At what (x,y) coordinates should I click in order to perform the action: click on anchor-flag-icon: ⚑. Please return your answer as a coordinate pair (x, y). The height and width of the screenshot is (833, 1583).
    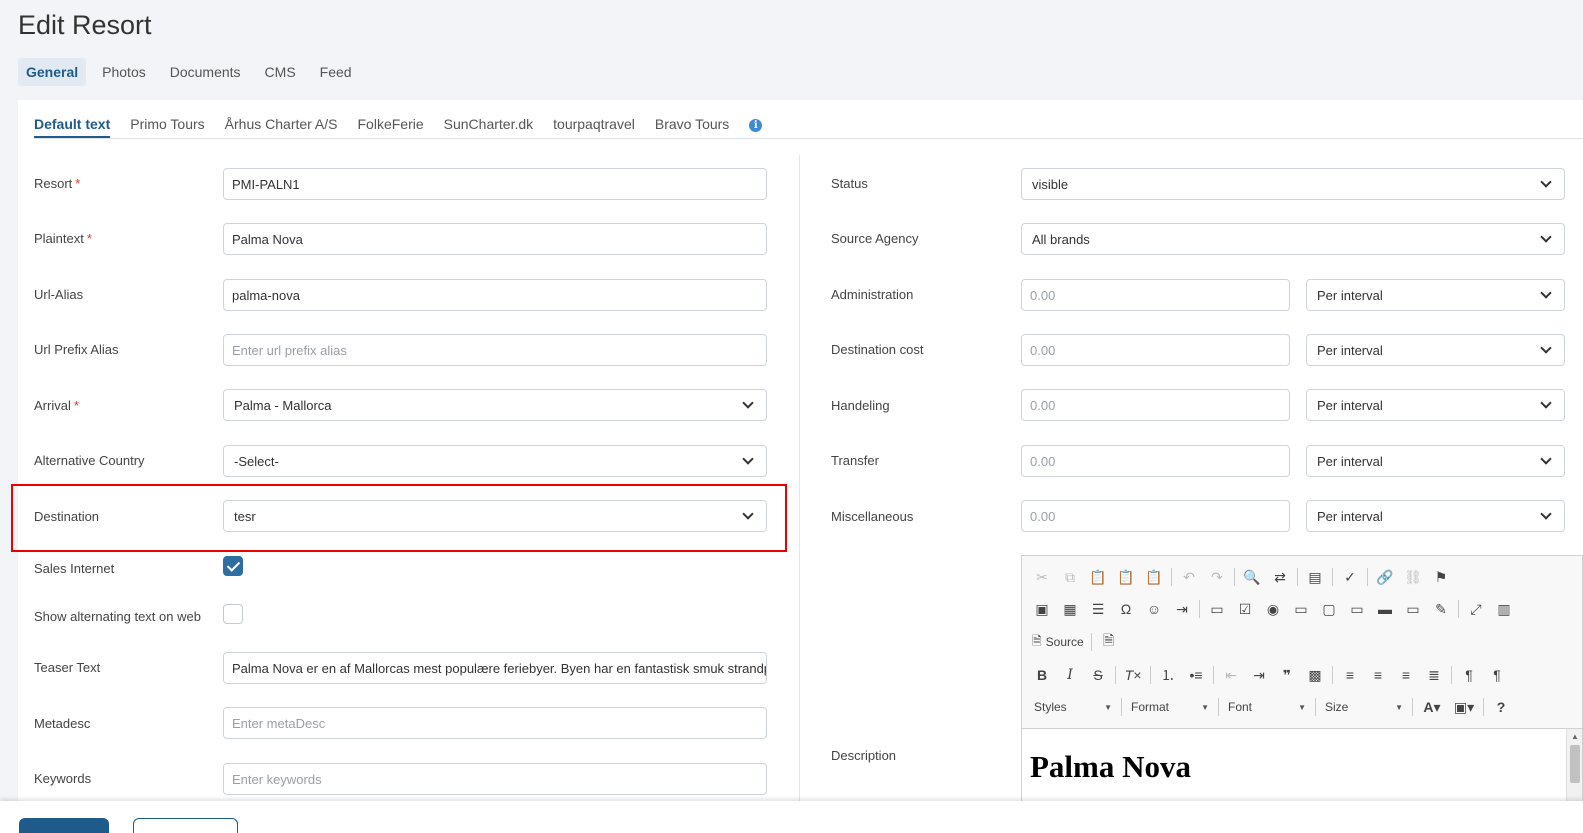
    Looking at the image, I should click on (1441, 577).